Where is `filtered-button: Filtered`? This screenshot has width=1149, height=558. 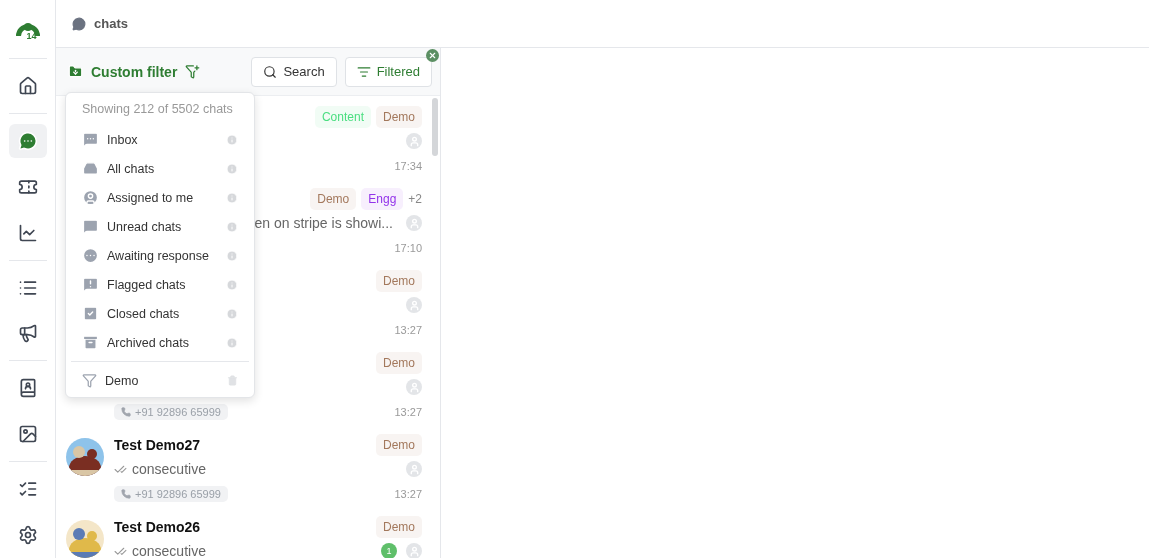
filtered-button: Filtered is located at coordinates (388, 71).